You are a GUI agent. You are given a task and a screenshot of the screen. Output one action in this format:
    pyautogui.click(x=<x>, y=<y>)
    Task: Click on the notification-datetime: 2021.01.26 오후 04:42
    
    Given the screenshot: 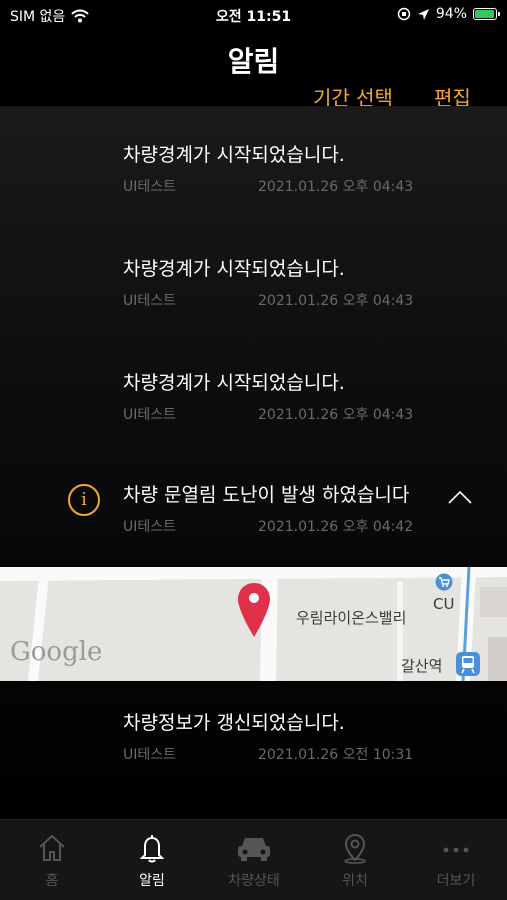 What is the action you would take?
    pyautogui.click(x=336, y=527)
    